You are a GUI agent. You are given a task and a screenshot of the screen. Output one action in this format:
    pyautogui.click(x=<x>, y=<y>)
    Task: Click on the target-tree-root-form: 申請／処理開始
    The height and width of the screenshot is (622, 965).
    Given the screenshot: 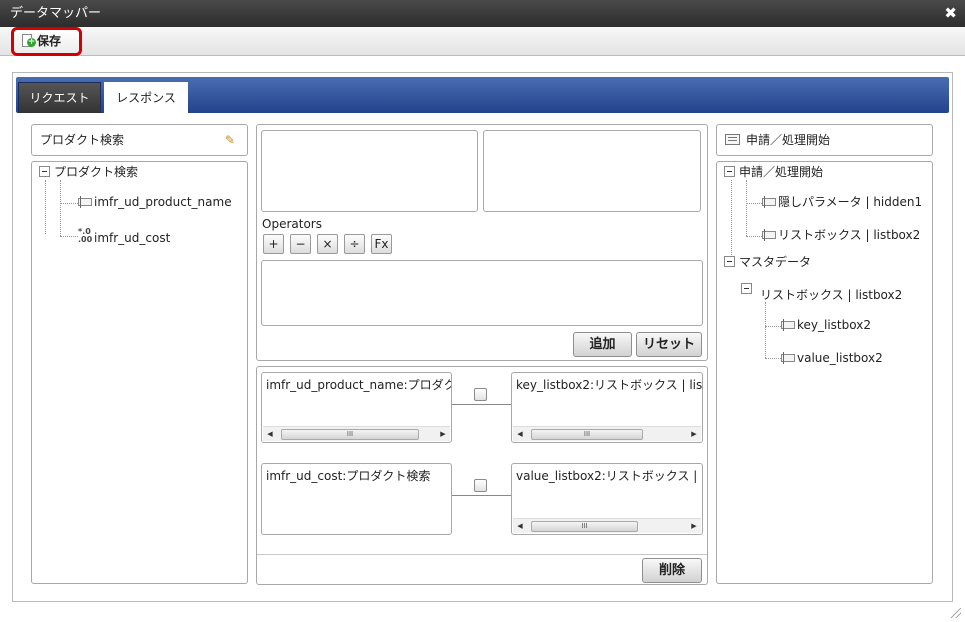 What is the action you would take?
    pyautogui.click(x=773, y=172)
    